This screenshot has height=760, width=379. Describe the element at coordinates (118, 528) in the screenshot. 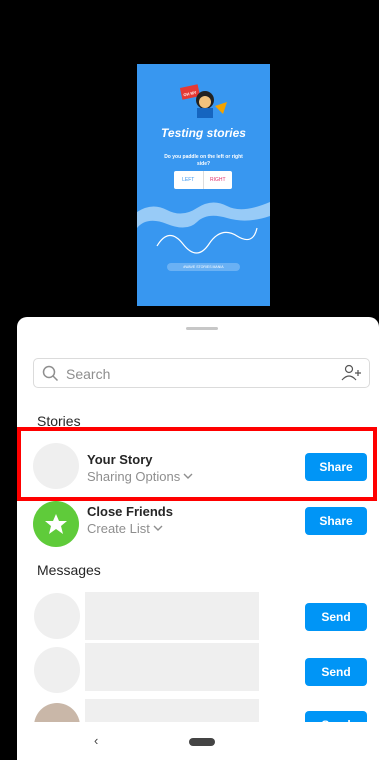

I see `row-subtitle: Create List` at that location.